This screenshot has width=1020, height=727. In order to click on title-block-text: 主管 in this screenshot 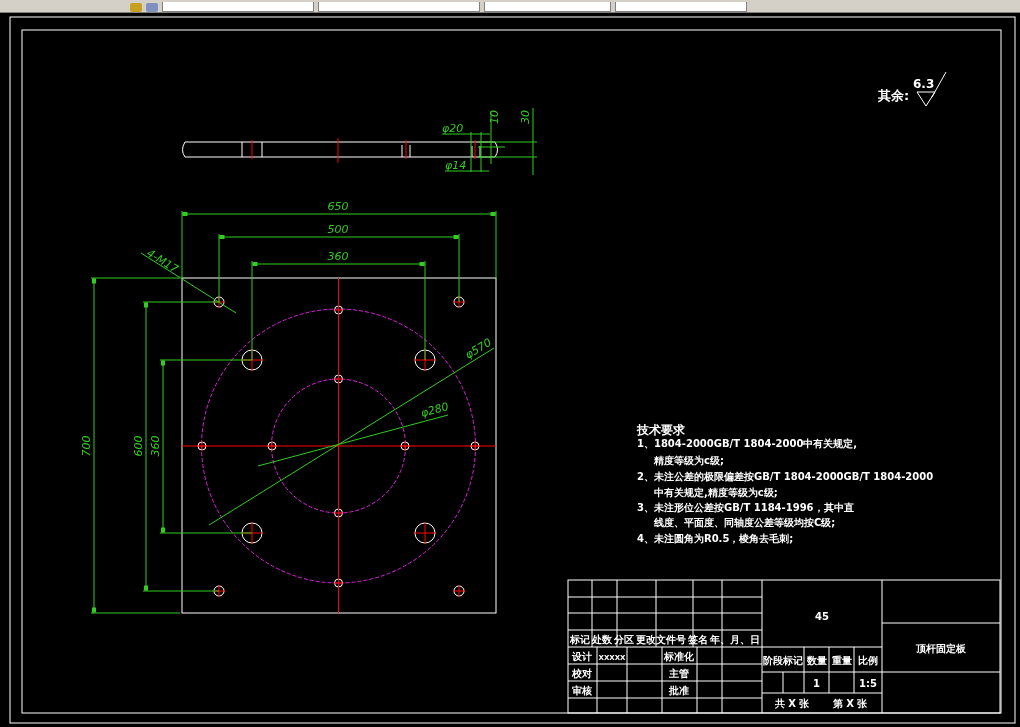, I will do `click(679, 673)`.